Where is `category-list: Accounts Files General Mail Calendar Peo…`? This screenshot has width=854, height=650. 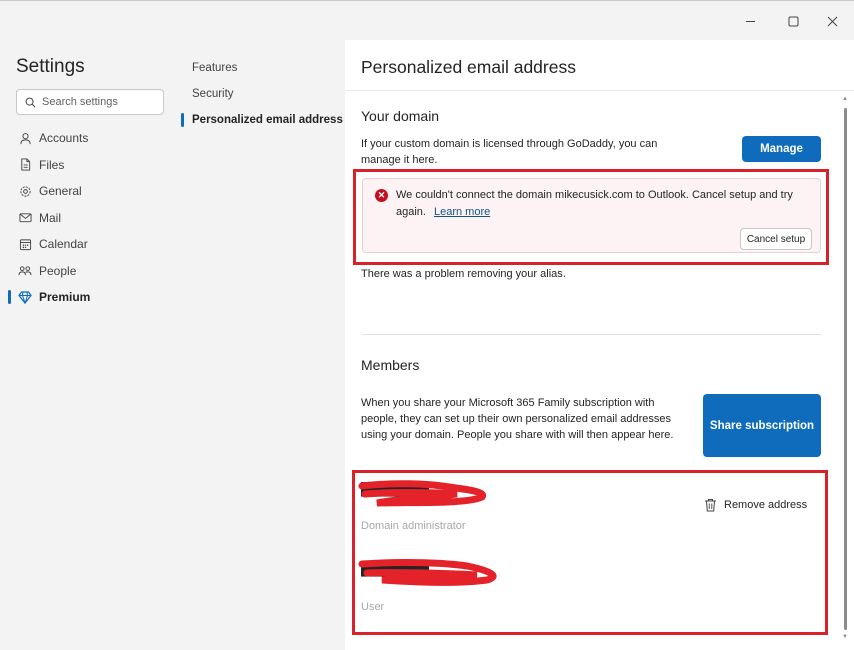
category-list: Accounts Files General Mail Calendar Peo… is located at coordinates (90, 218).